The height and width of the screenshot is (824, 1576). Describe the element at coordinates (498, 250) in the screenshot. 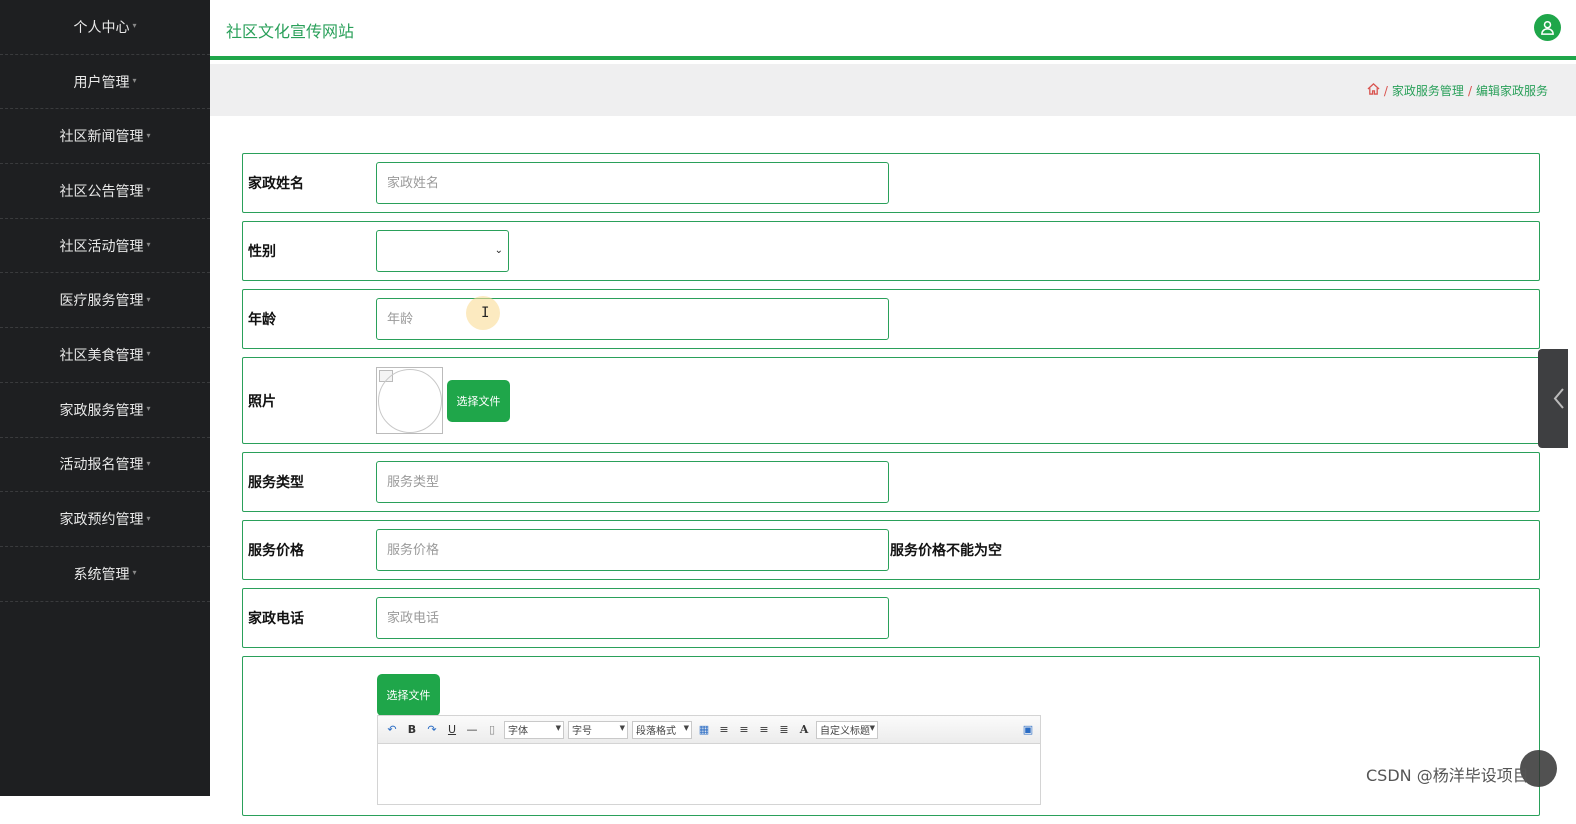

I see `chevron-down-icon: ⌄` at that location.